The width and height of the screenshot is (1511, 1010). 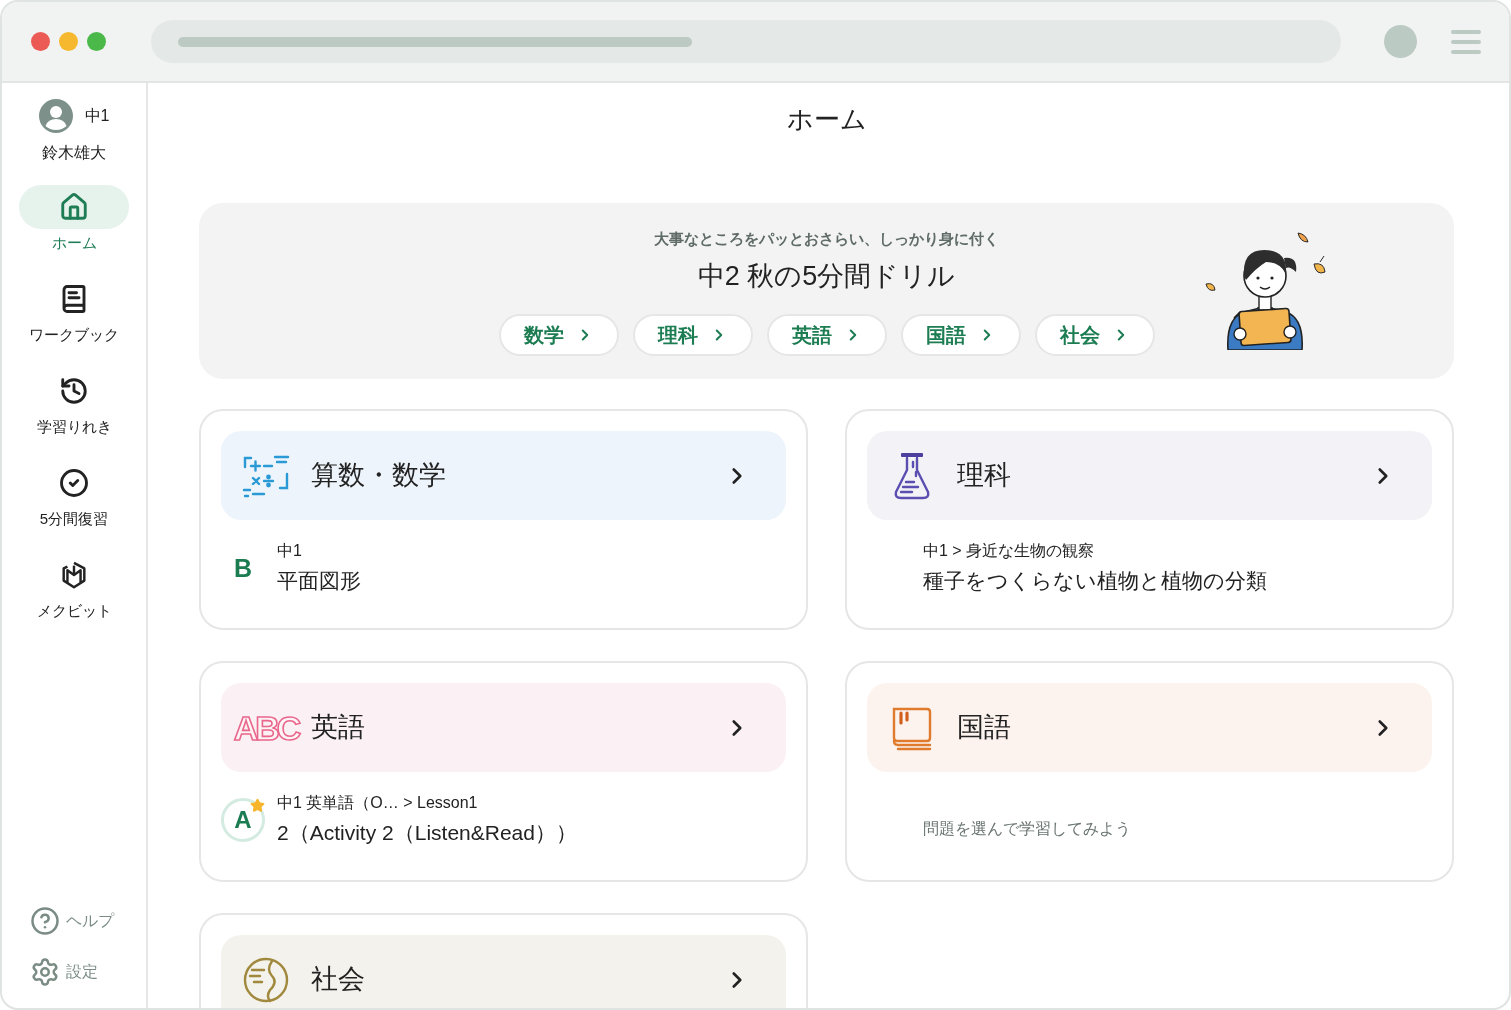 What do you see at coordinates (912, 475) in the screenshot?
I see `flask-icon` at bounding box center [912, 475].